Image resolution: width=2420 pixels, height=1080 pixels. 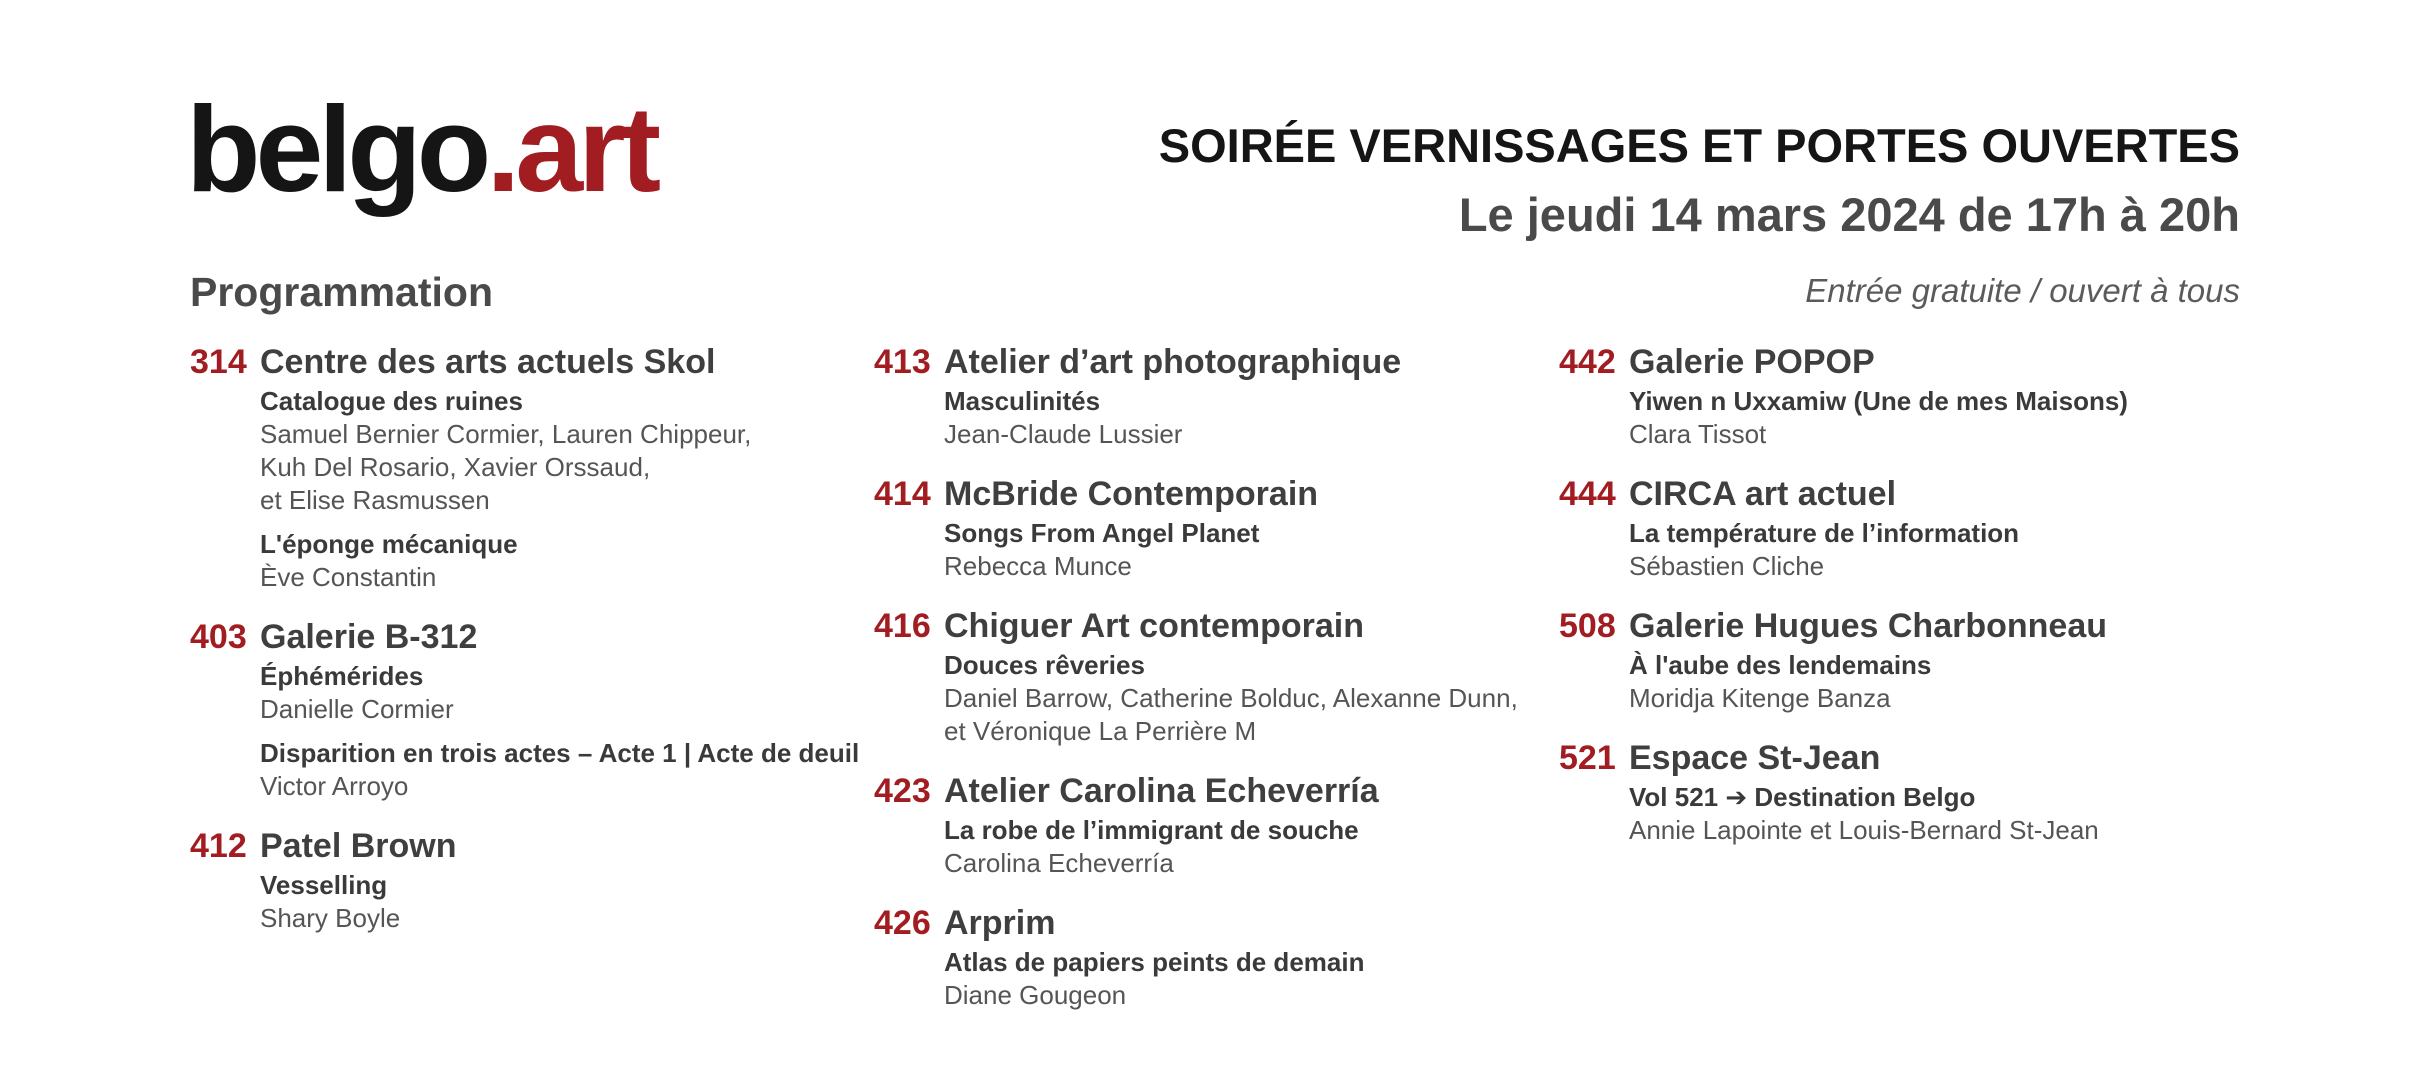 I want to click on exhibition-title: Douces rêveries, so click(x=1044, y=665).